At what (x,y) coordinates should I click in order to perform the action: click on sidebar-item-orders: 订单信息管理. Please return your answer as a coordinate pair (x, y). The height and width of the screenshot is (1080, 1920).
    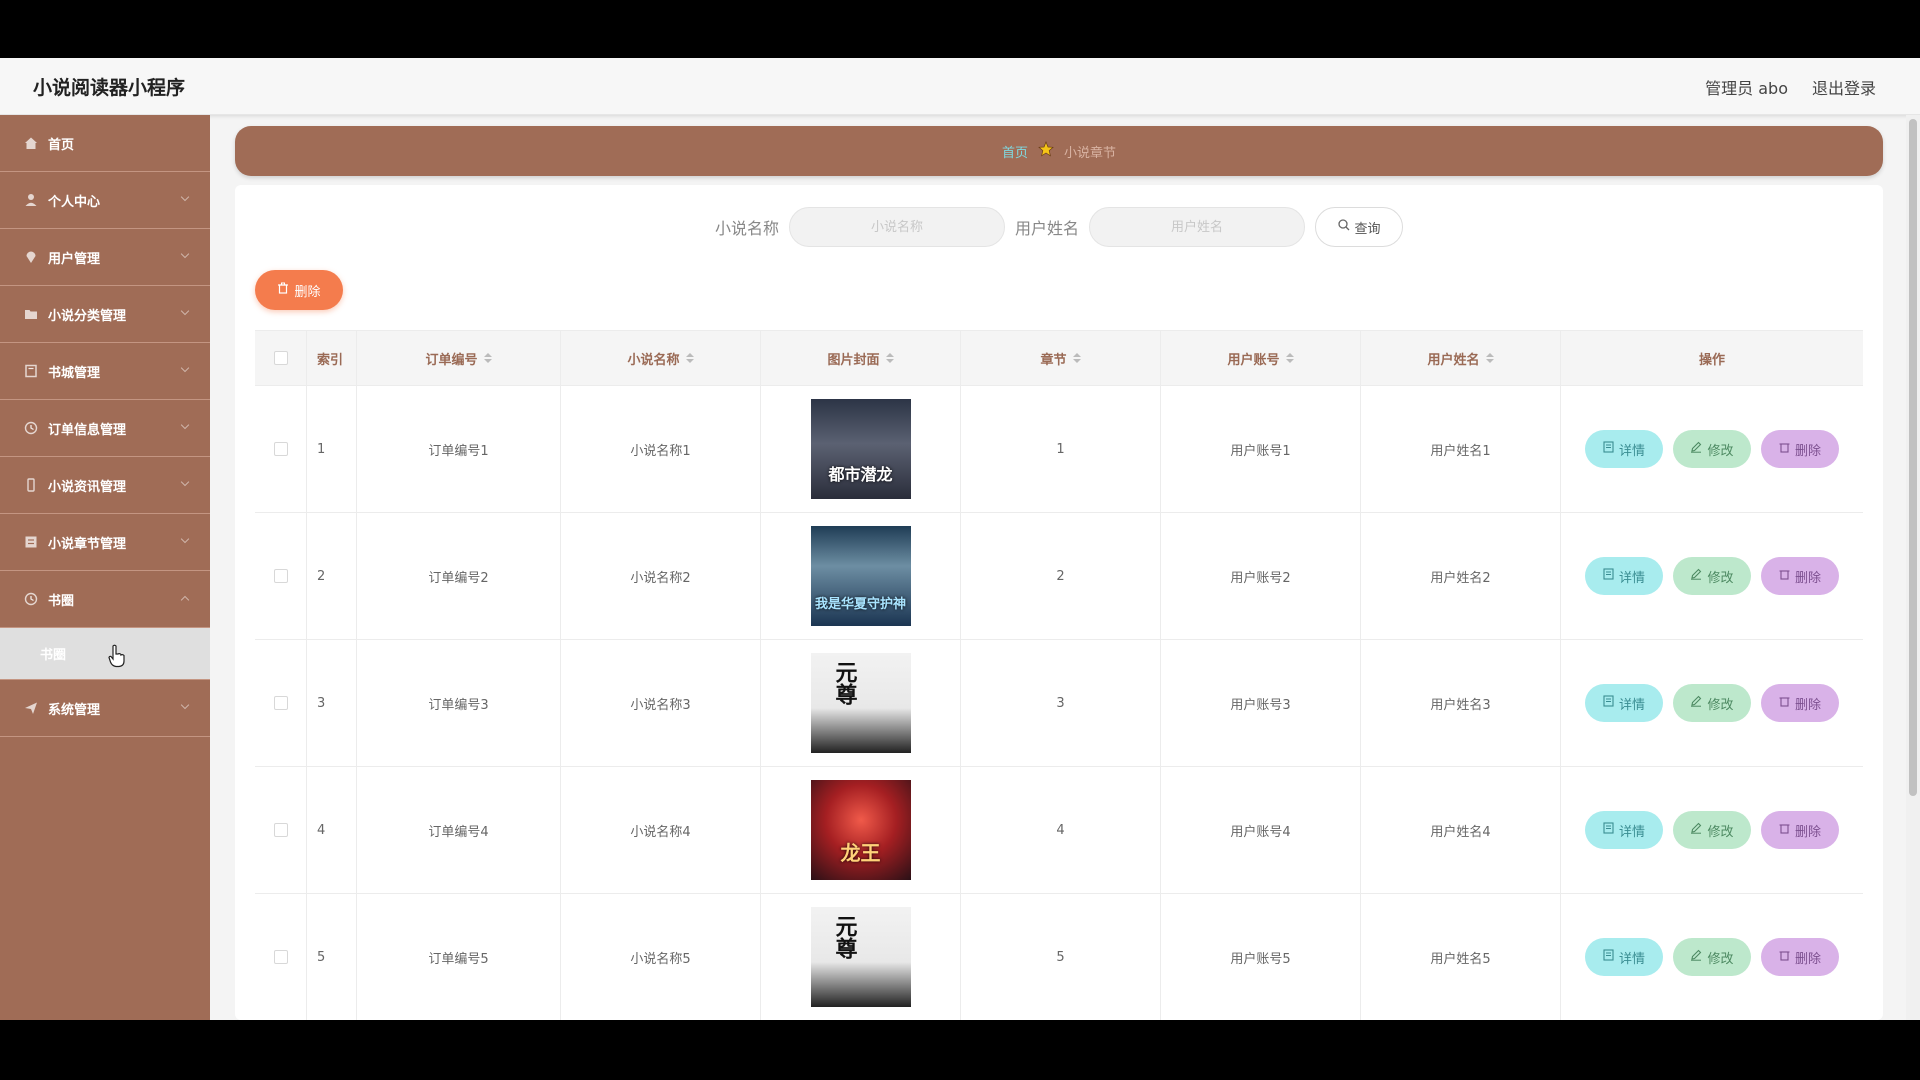
    Looking at the image, I should click on (105, 428).